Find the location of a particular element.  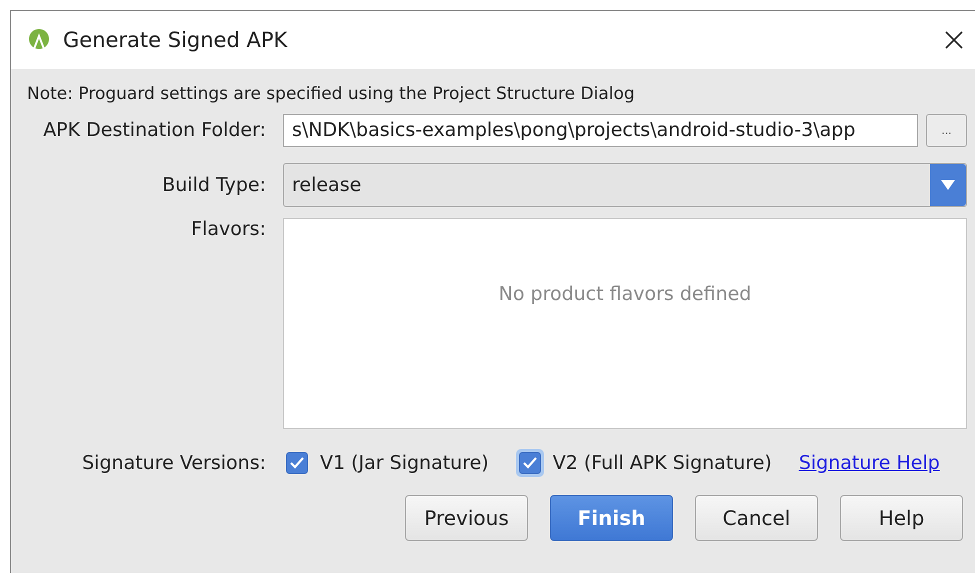

field-label: Build Type: is located at coordinates (214, 185).